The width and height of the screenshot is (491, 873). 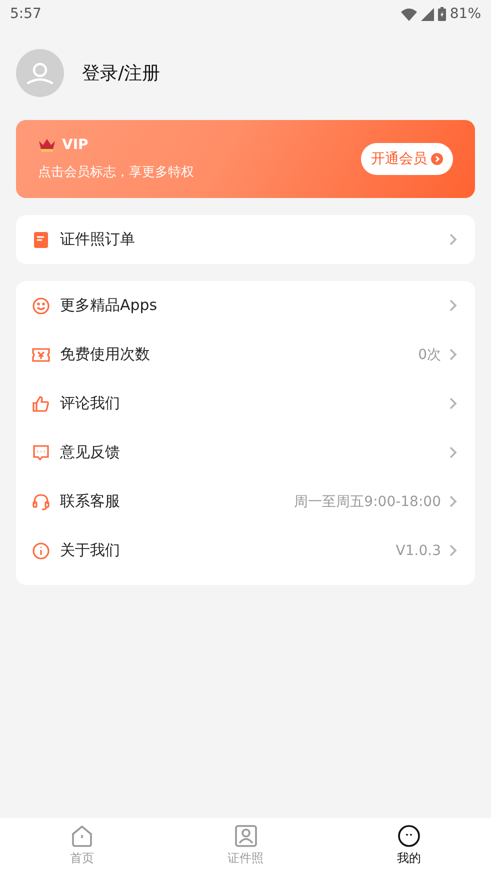 What do you see at coordinates (98, 239) in the screenshot?
I see `menu-label: 证件照订单` at bounding box center [98, 239].